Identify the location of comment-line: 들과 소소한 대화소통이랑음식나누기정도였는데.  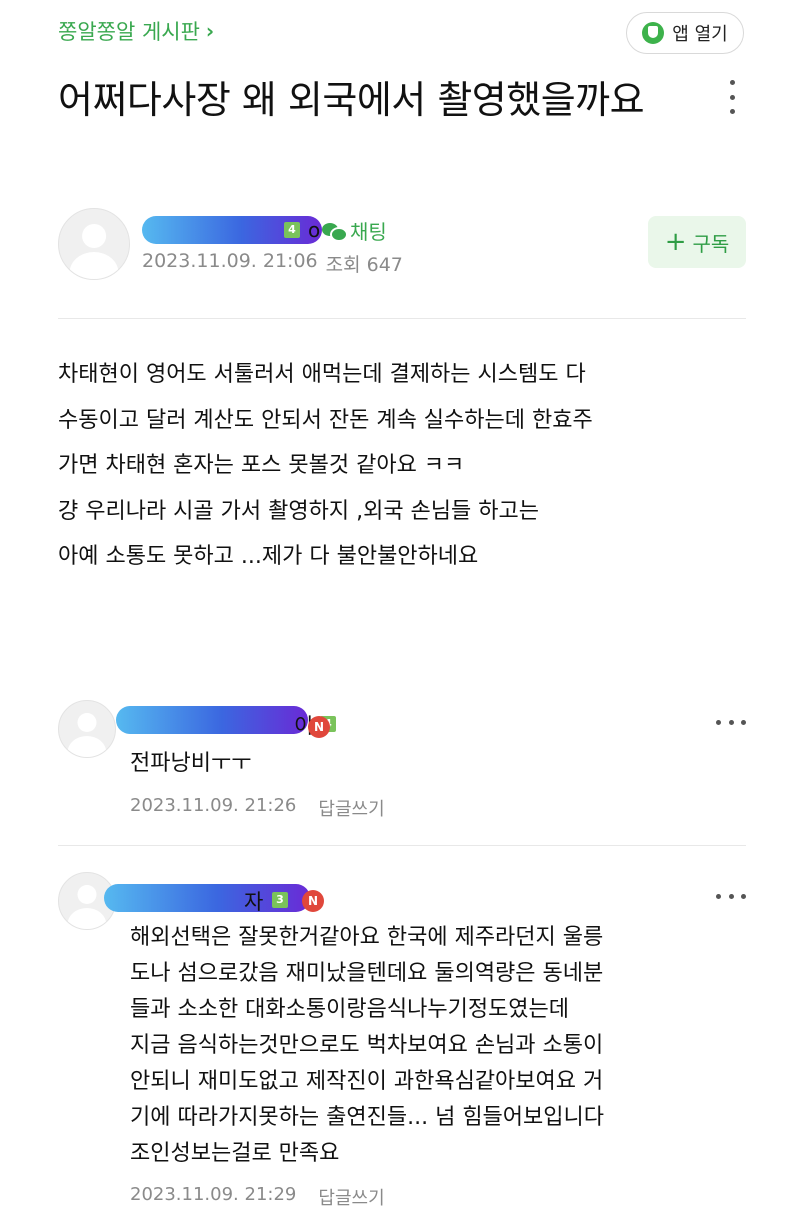
(350, 1009).